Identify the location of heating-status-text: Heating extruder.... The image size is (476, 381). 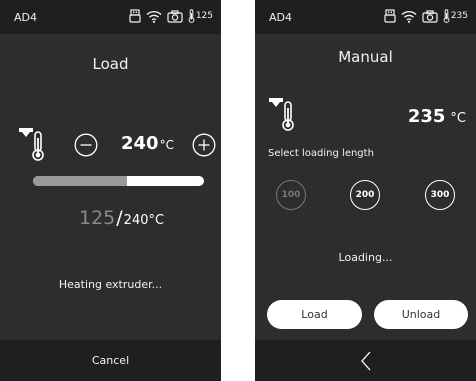
(110, 284).